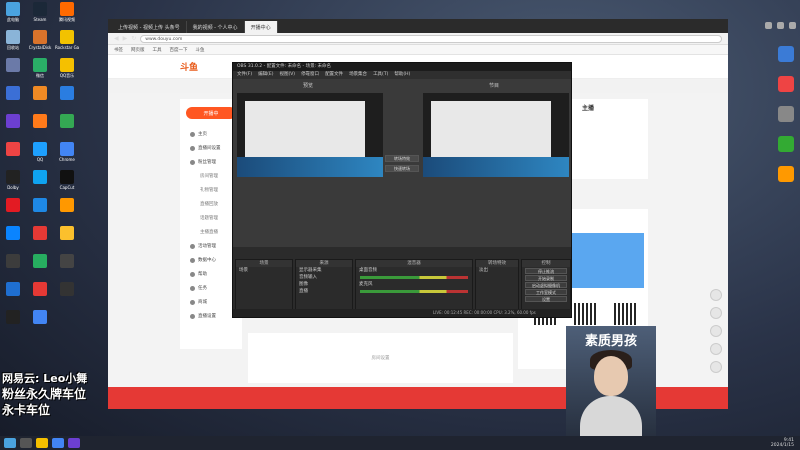  I want to click on settings-button: 设置, so click(546, 299).